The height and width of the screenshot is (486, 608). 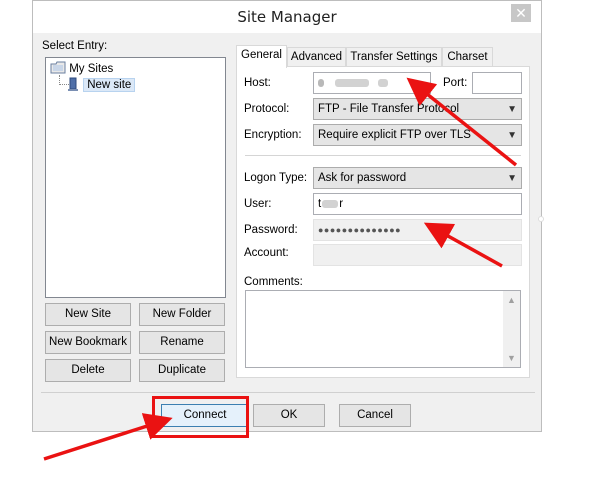 I want to click on tab-general: General, so click(x=261, y=56).